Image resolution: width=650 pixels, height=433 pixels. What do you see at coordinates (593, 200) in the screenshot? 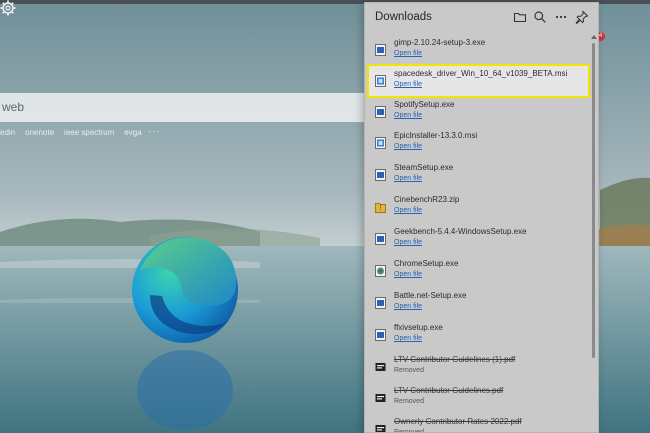
I see `scrollbar-thumb` at bounding box center [593, 200].